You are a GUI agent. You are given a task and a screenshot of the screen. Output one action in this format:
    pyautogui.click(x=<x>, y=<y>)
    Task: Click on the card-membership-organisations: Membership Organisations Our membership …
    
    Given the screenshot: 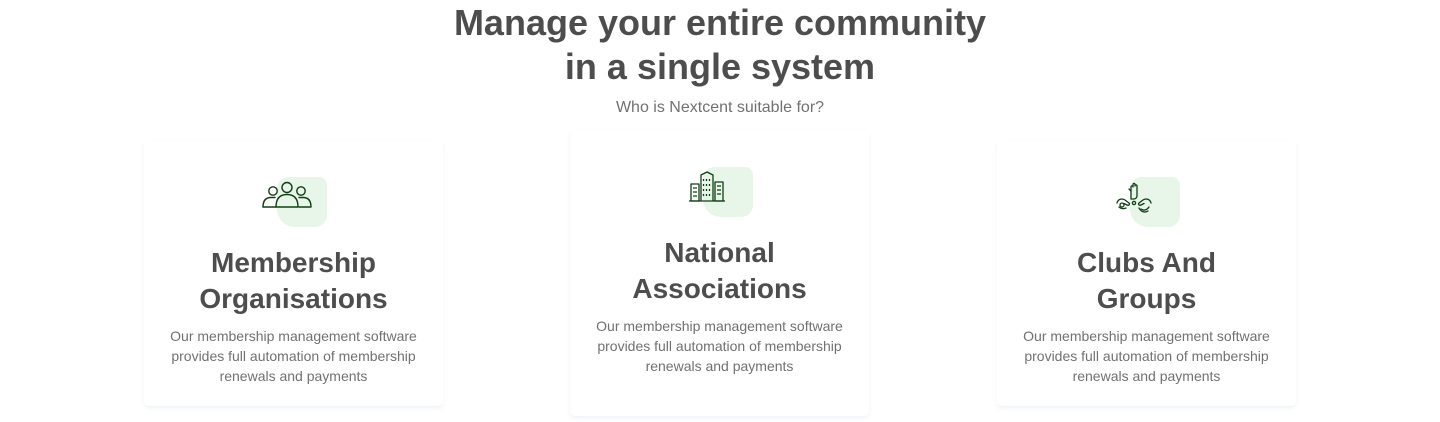 What is the action you would take?
    pyautogui.click(x=293, y=273)
    